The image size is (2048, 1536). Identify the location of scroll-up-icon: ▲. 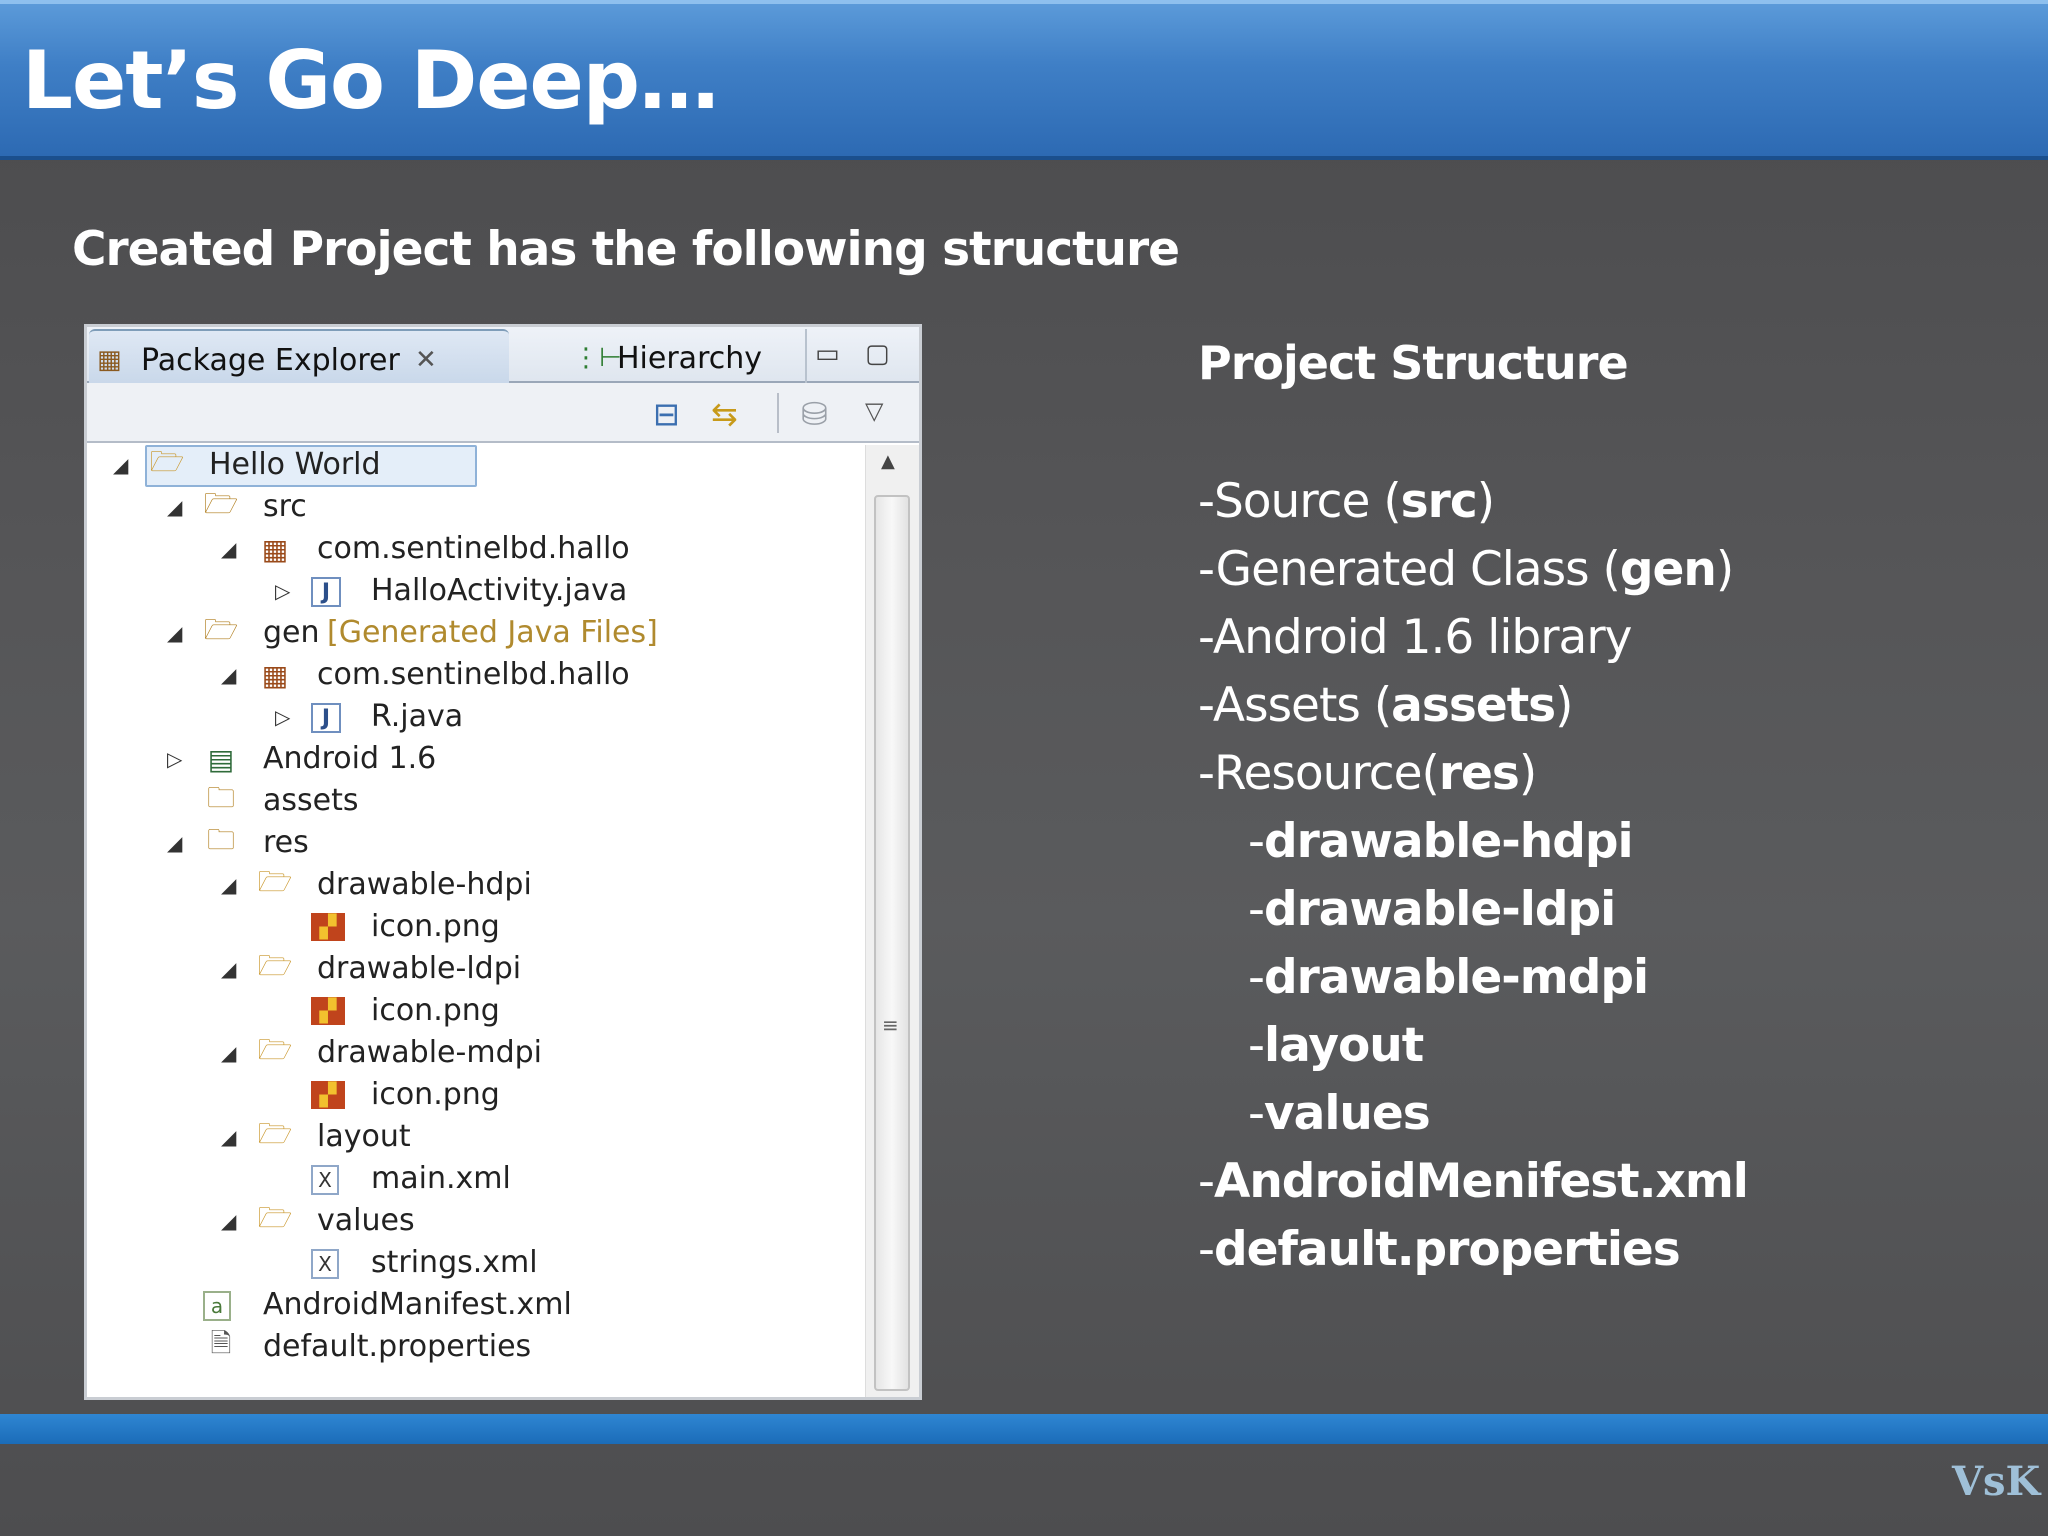
(888, 461).